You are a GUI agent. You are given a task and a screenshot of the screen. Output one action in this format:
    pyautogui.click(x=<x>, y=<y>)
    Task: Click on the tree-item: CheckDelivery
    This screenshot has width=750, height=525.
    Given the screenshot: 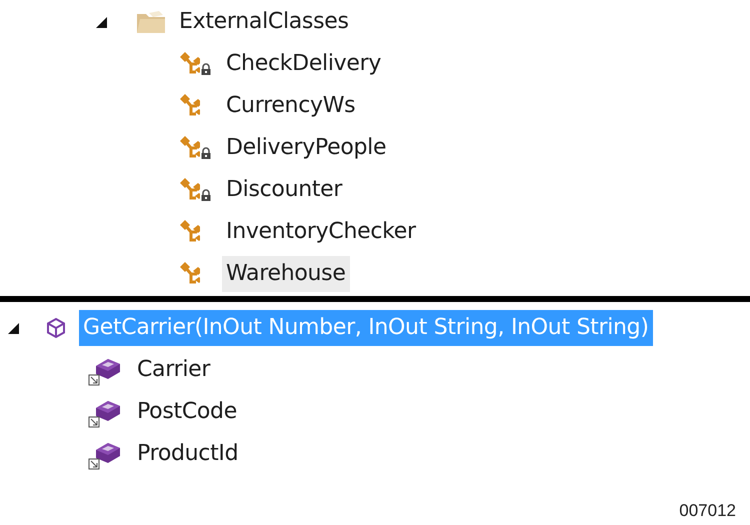 What is the action you would take?
    pyautogui.click(x=304, y=64)
    